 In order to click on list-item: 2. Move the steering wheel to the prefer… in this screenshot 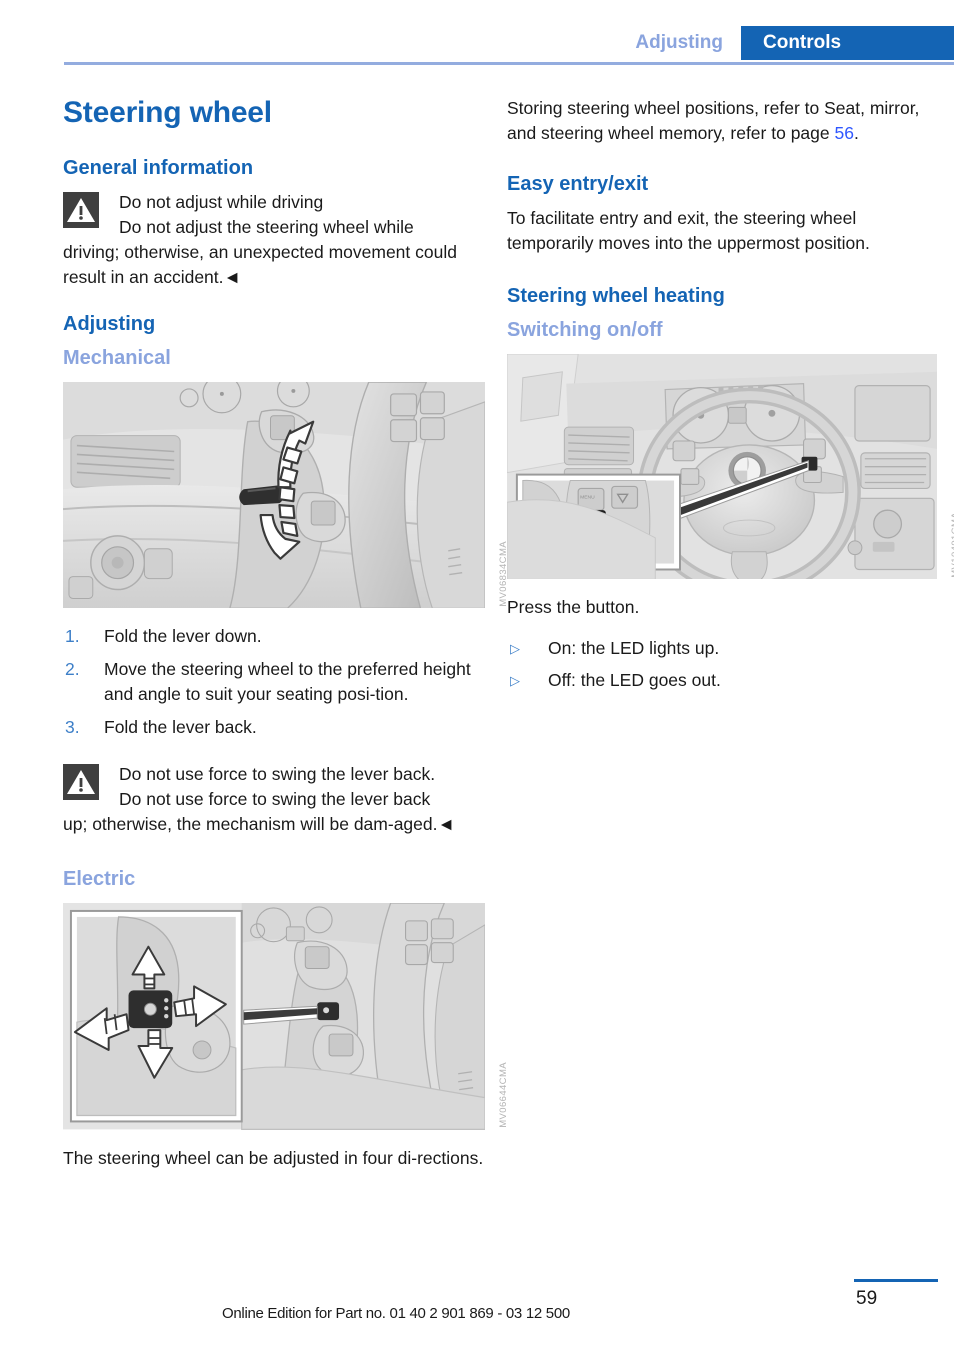, I will do `click(274, 682)`.